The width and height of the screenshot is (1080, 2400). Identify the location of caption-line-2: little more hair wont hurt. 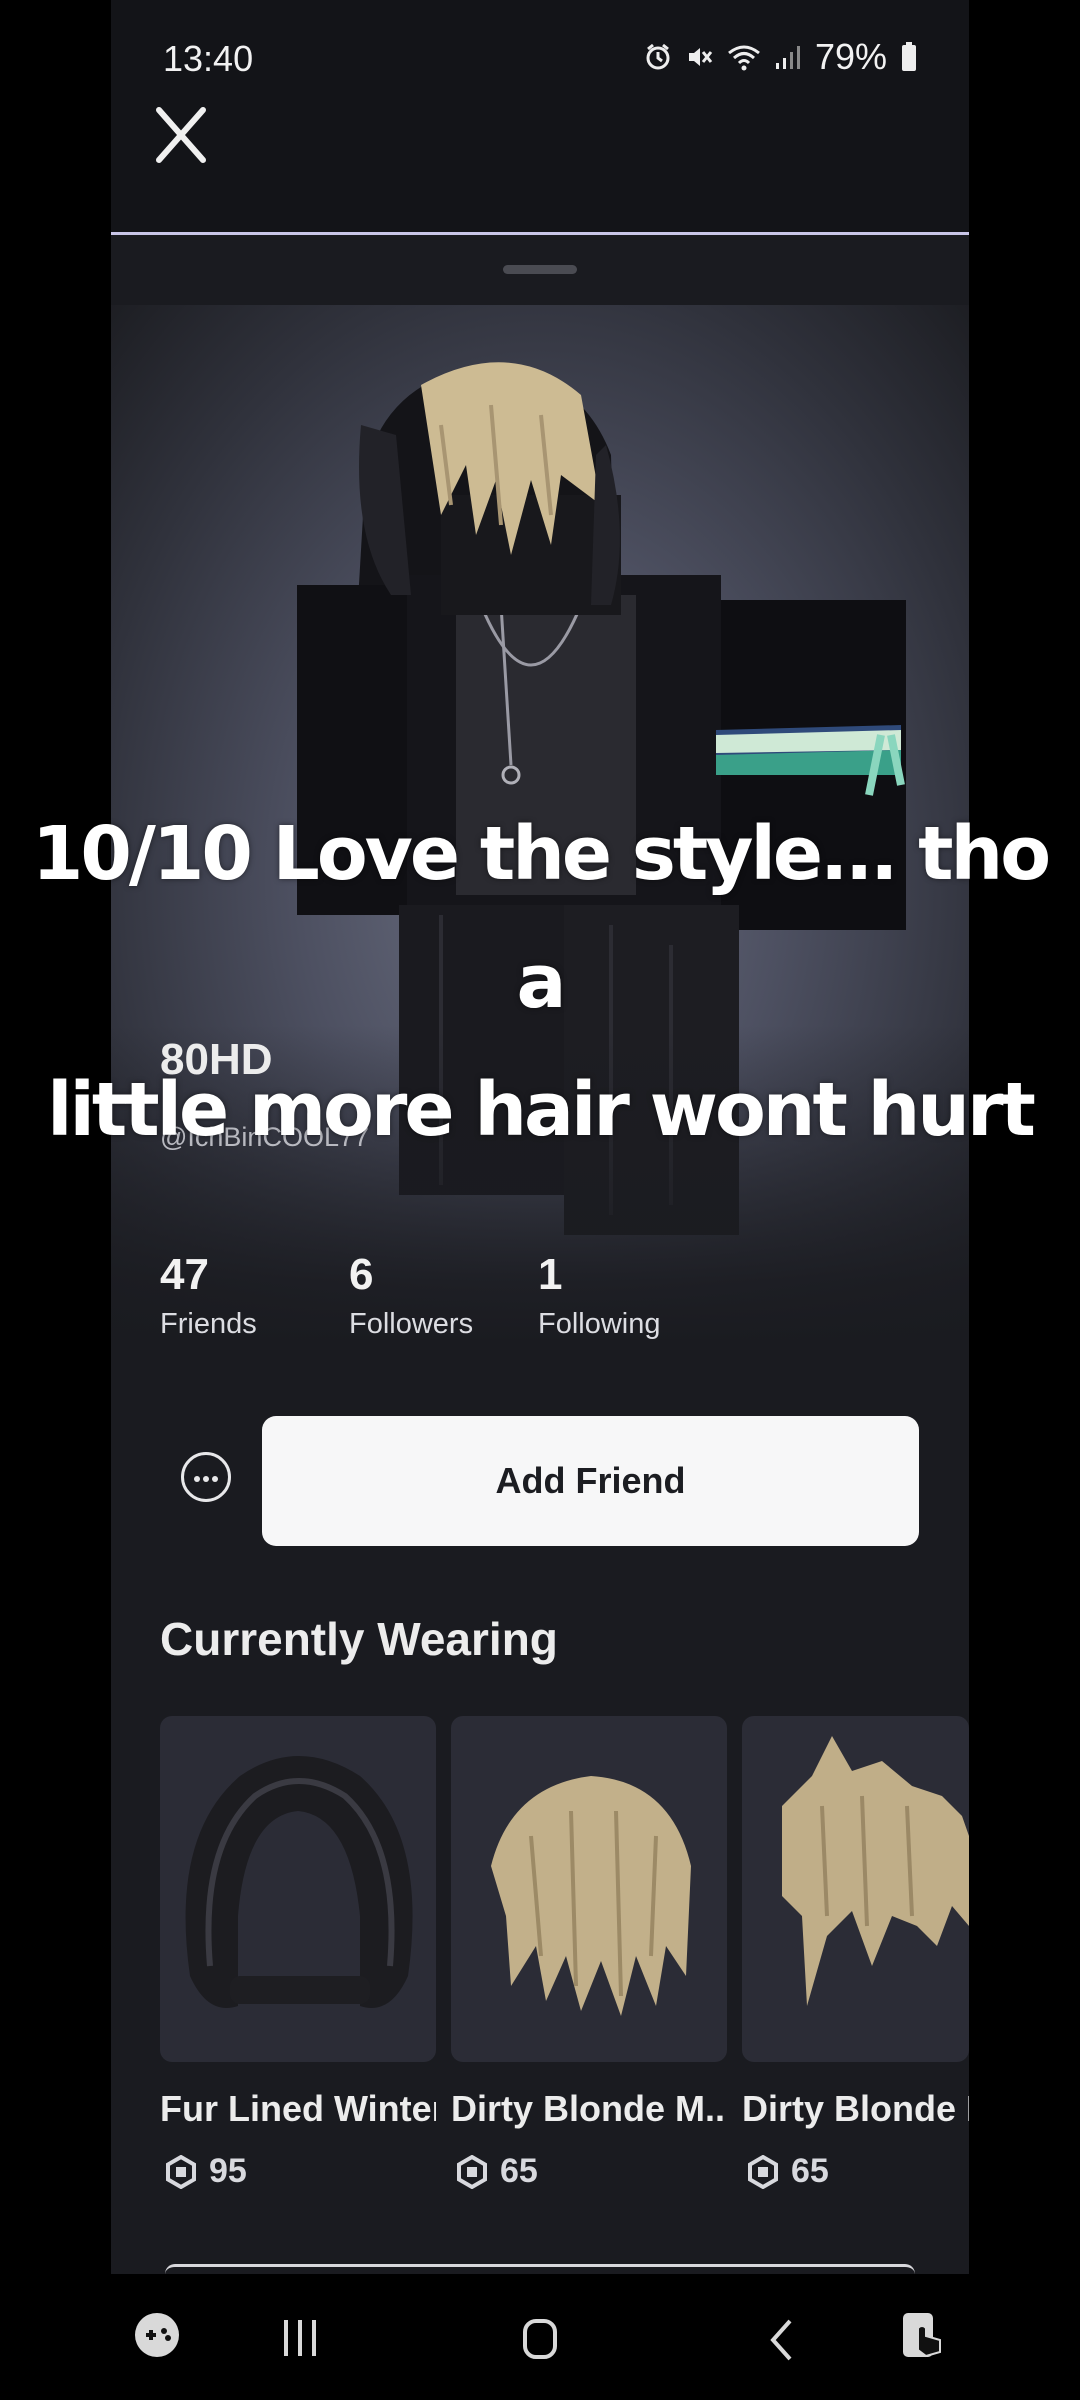
(541, 1110).